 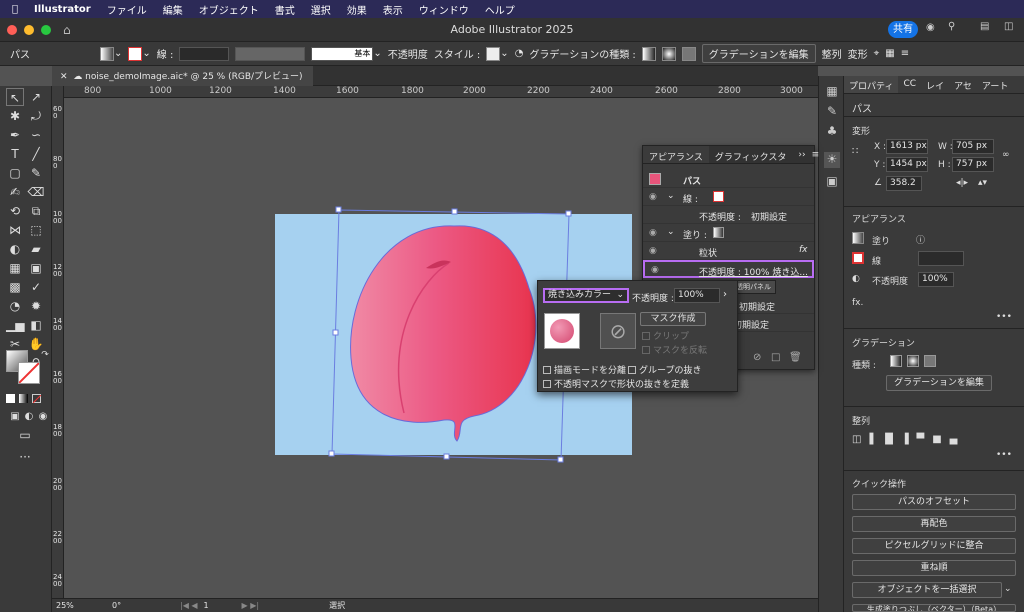 What do you see at coordinates (816, 154) in the screenshot?
I see `panel-menu-icon: ≡` at bounding box center [816, 154].